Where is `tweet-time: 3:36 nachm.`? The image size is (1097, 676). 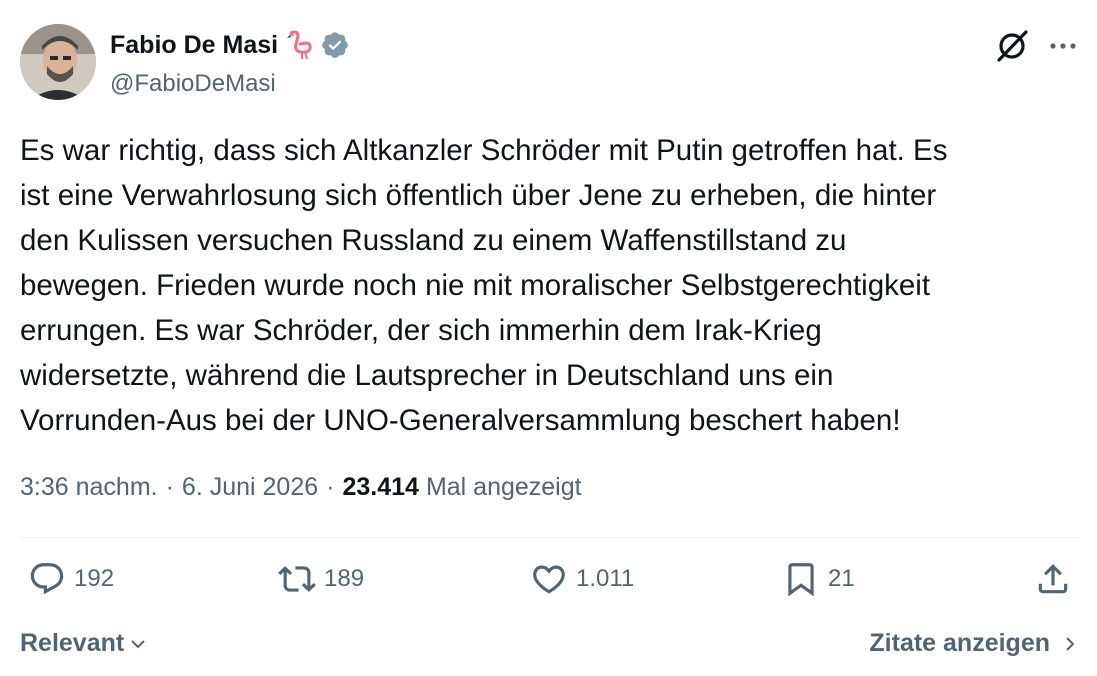 tweet-time: 3:36 nachm. is located at coordinates (89, 487).